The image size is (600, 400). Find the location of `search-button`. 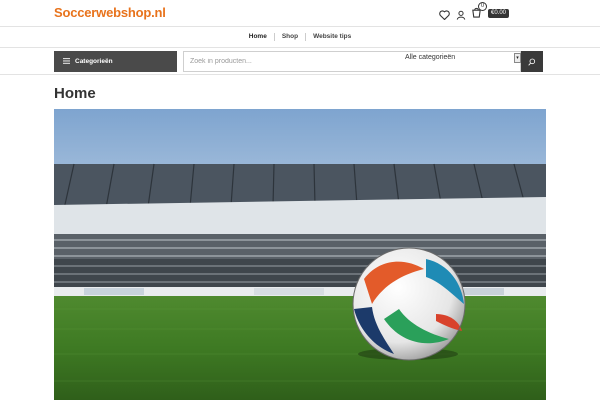

search-button is located at coordinates (532, 61).